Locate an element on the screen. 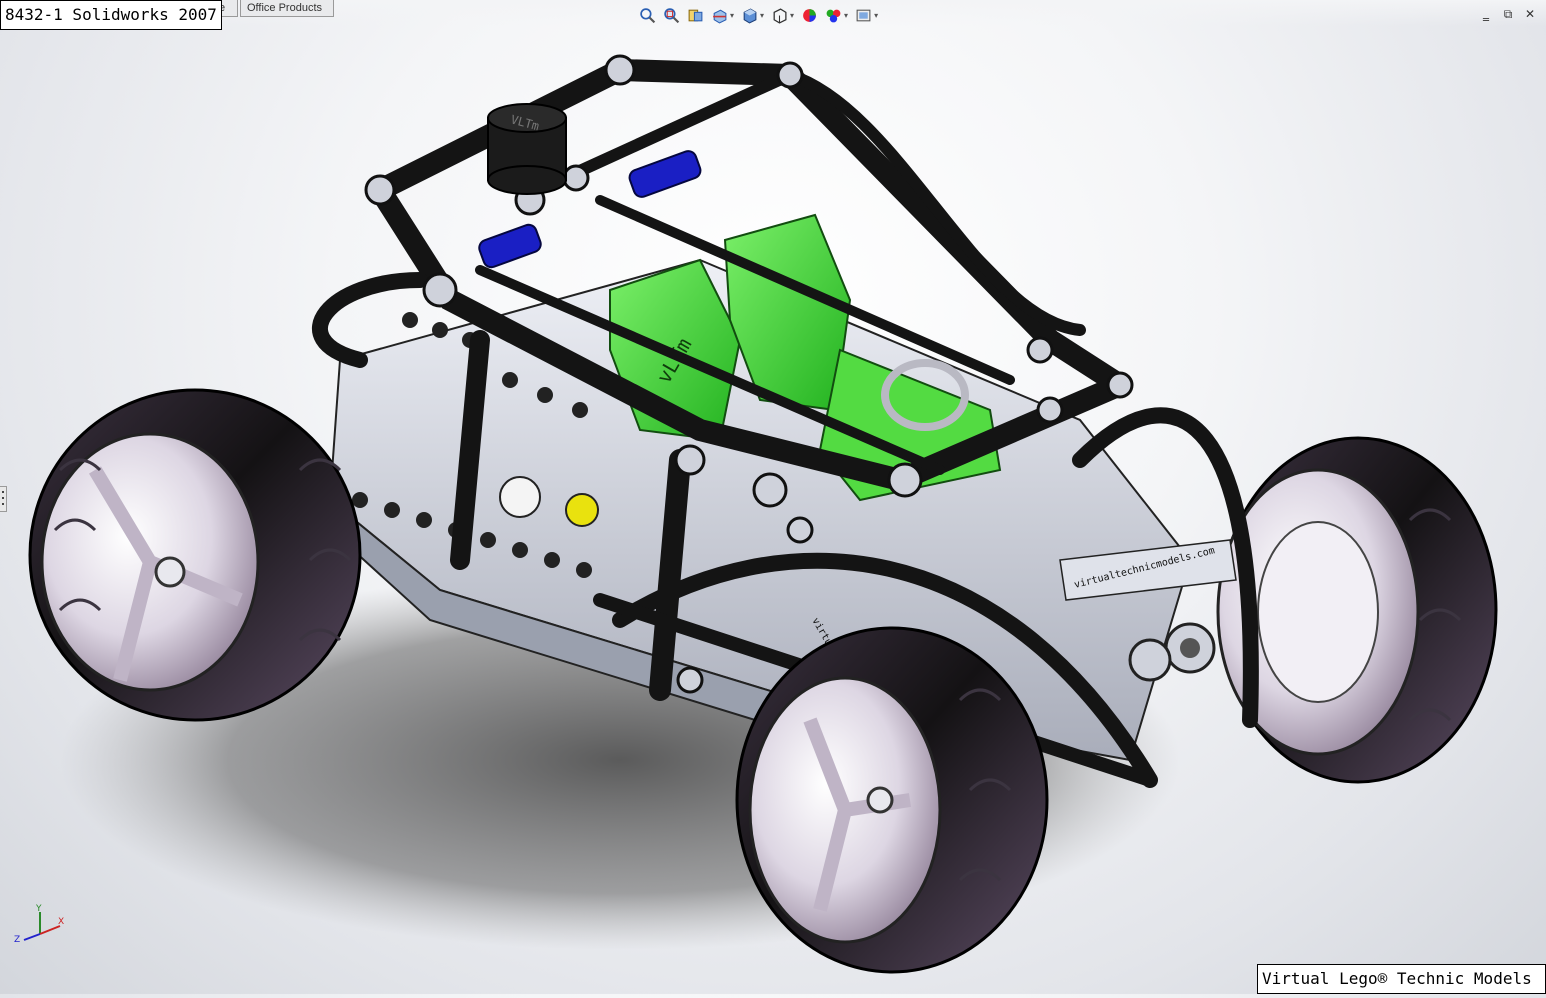  front-right-wheel is located at coordinates (892, 800).